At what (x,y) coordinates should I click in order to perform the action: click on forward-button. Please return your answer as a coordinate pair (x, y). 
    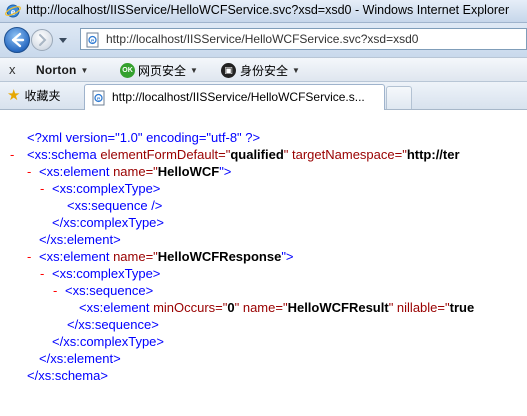
    Looking at the image, I should click on (42, 40).